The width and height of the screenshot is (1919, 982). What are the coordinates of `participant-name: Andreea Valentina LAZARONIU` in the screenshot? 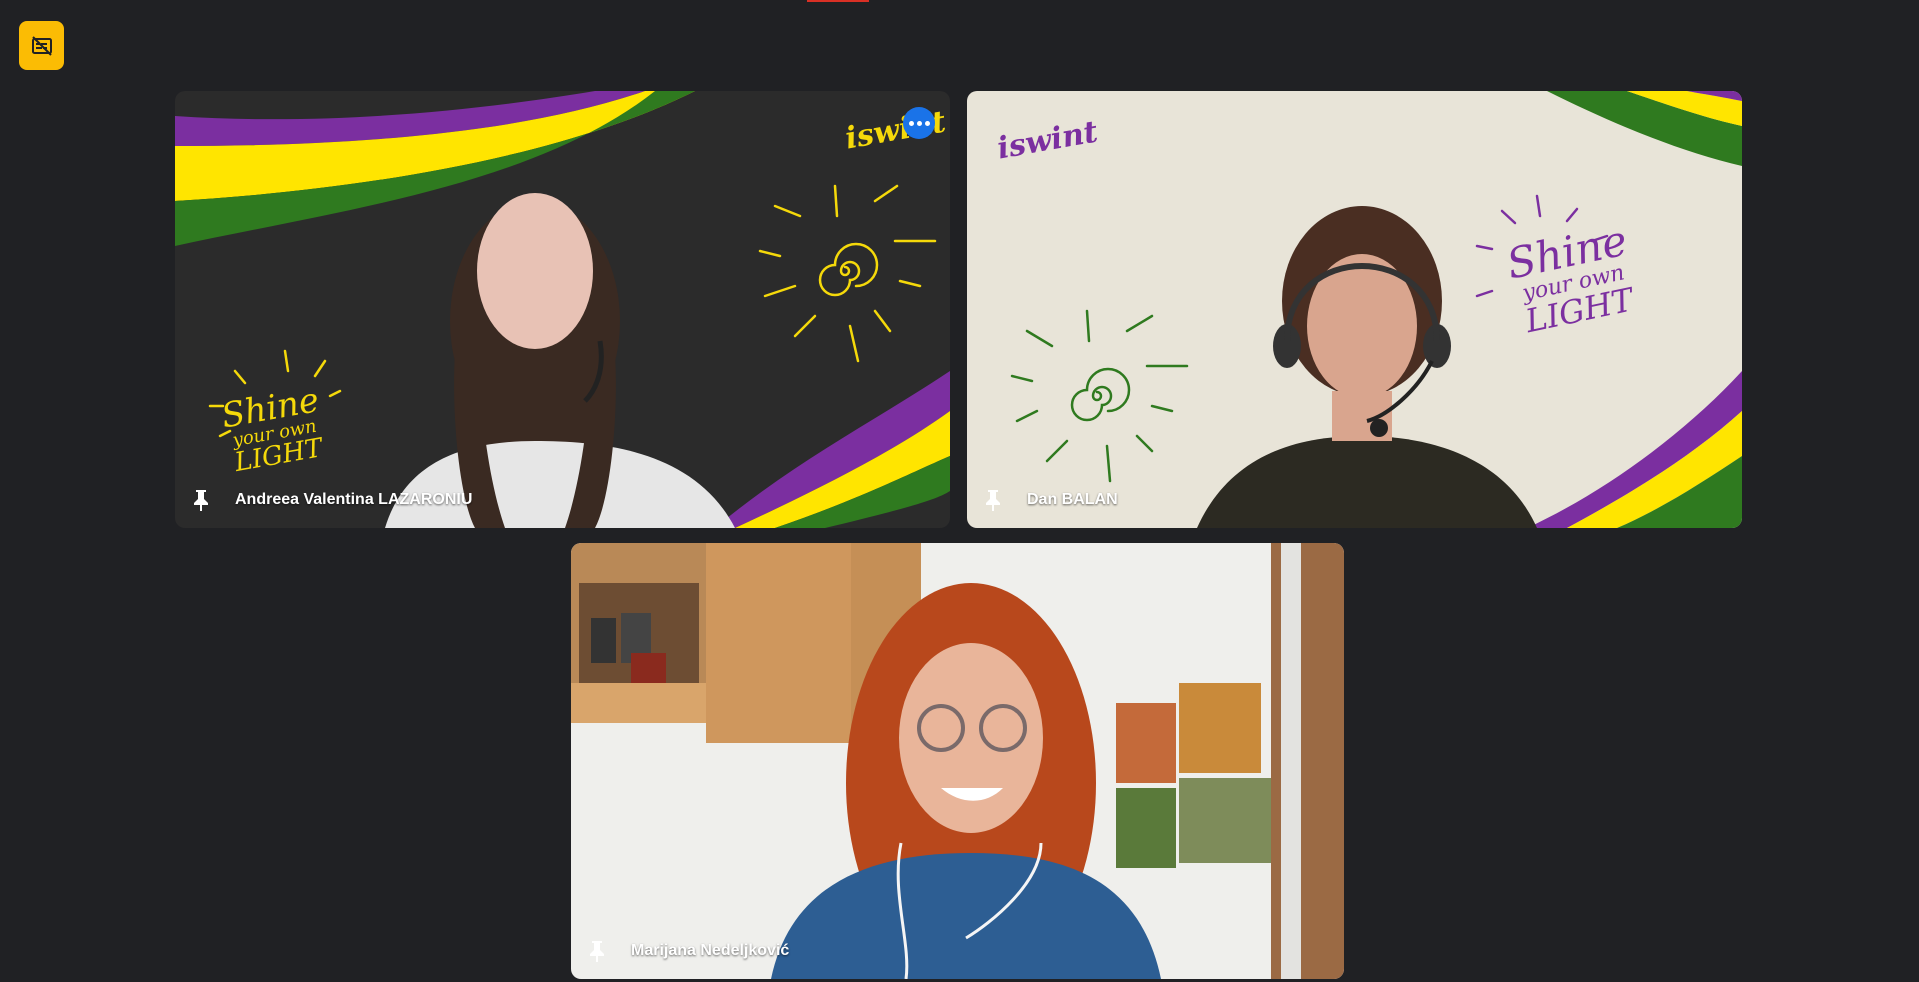 It's located at (354, 499).